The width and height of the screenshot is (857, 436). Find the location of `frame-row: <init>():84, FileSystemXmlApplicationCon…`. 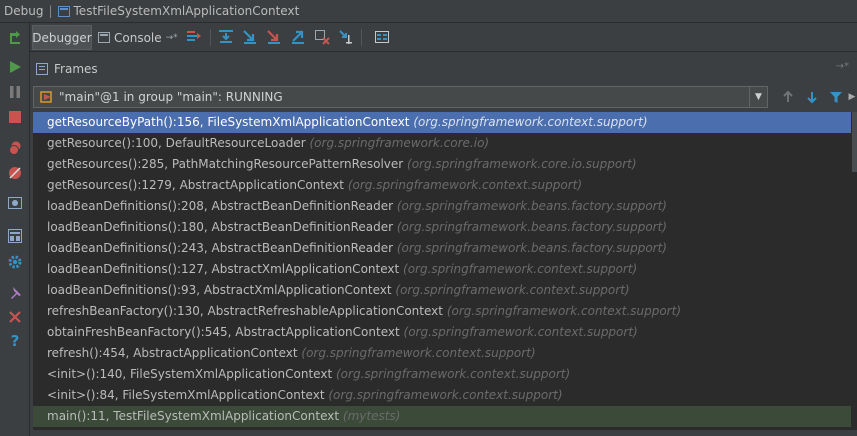

frame-row: <init>():84, FileSystemXmlApplicationCon… is located at coordinates (442, 395).